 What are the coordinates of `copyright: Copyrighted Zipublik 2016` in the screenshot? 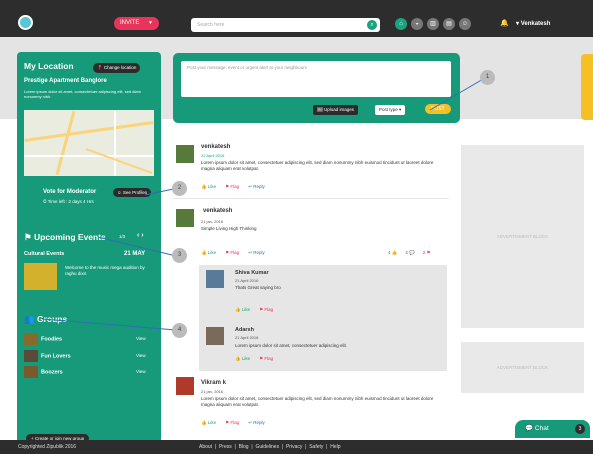 It's located at (47, 447).